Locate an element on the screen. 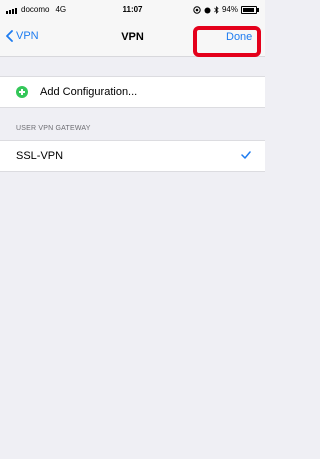  vpn-name: SSL-VPN is located at coordinates (40, 156).